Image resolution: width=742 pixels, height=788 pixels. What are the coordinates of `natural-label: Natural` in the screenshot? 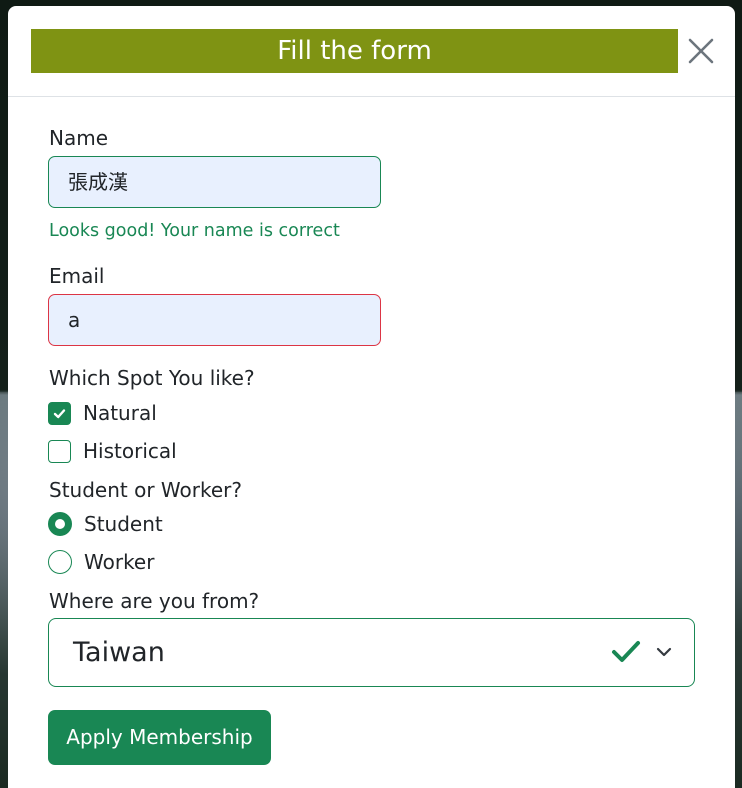 It's located at (120, 413).